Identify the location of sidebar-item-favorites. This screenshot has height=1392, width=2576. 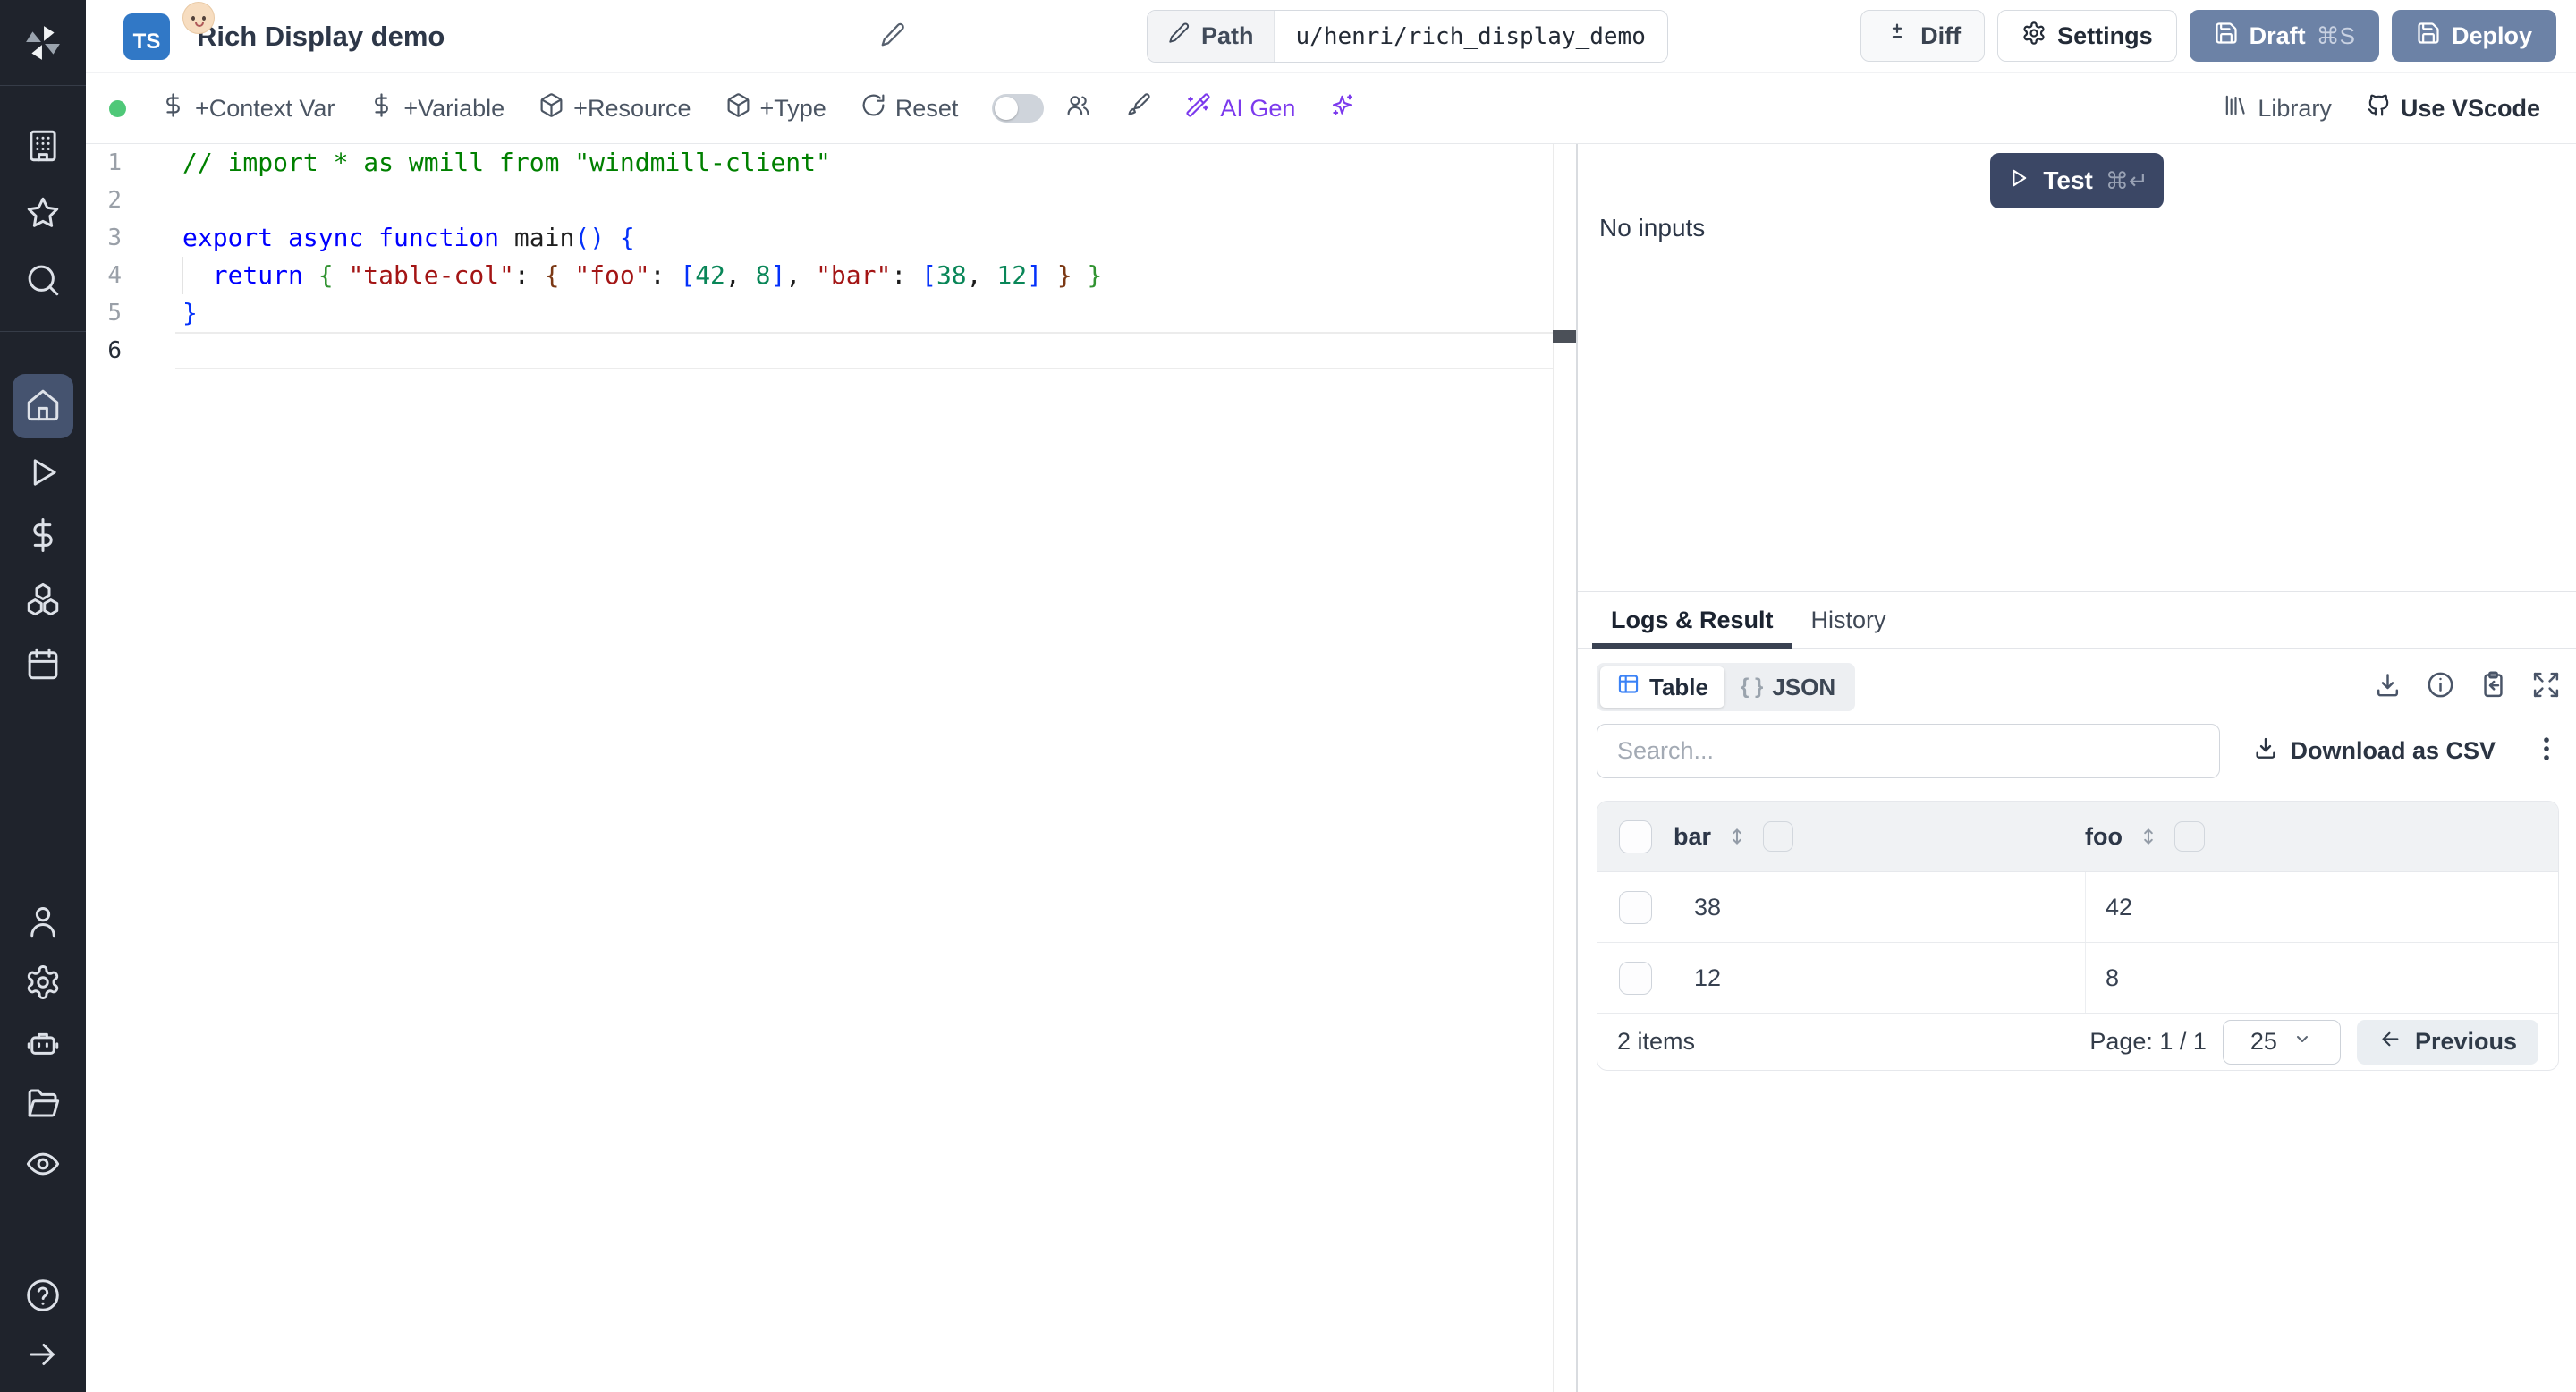
(43, 214).